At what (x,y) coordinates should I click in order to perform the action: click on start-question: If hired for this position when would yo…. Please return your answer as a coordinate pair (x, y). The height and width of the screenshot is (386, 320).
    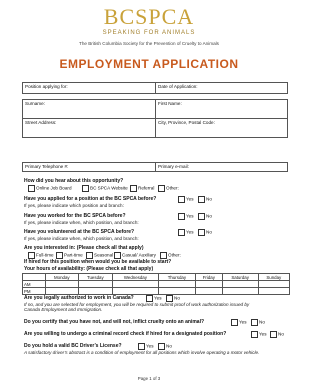
    Looking at the image, I should click on (98, 262).